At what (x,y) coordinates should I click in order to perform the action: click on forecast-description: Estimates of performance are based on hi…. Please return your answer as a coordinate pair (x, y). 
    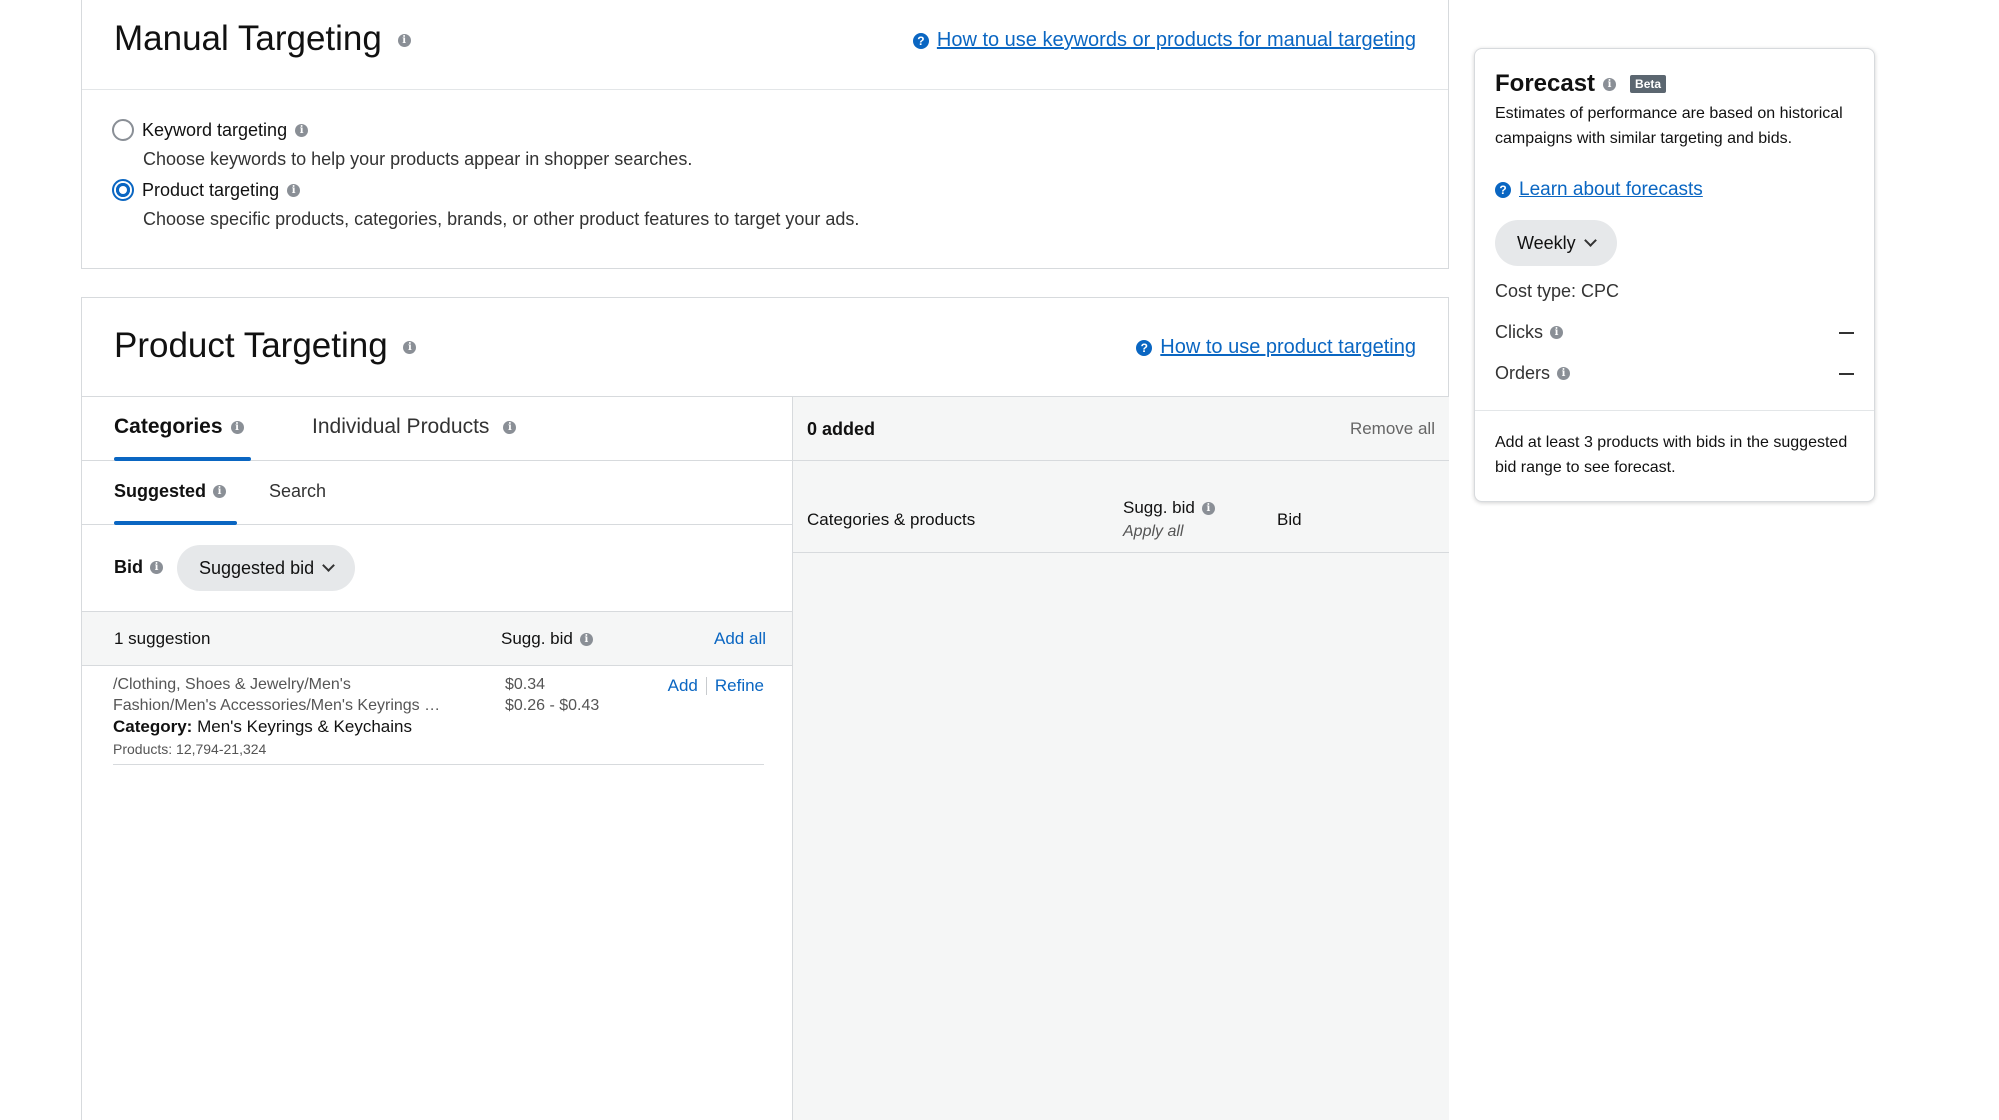
    Looking at the image, I should click on (1669, 126).